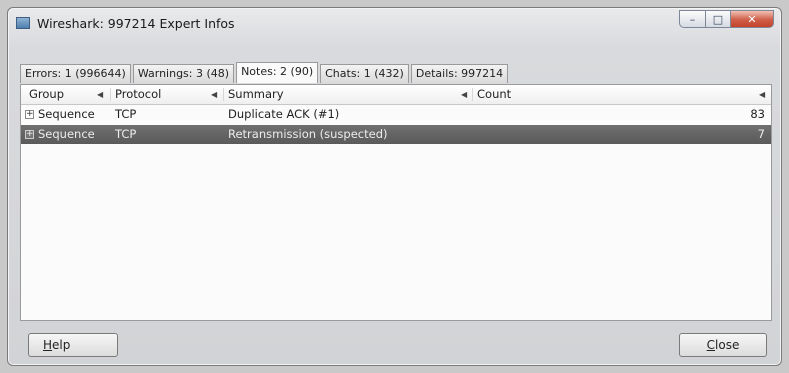  I want to click on help-mnemonic: H, so click(48, 345).